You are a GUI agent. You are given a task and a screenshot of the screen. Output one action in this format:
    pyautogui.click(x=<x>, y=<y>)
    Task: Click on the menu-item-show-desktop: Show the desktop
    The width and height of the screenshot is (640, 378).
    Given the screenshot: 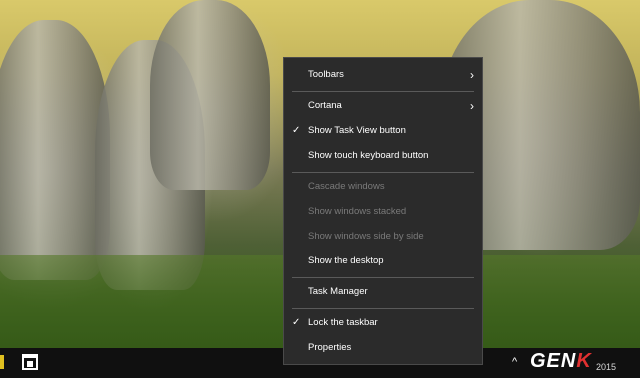 What is the action you would take?
    pyautogui.click(x=383, y=261)
    